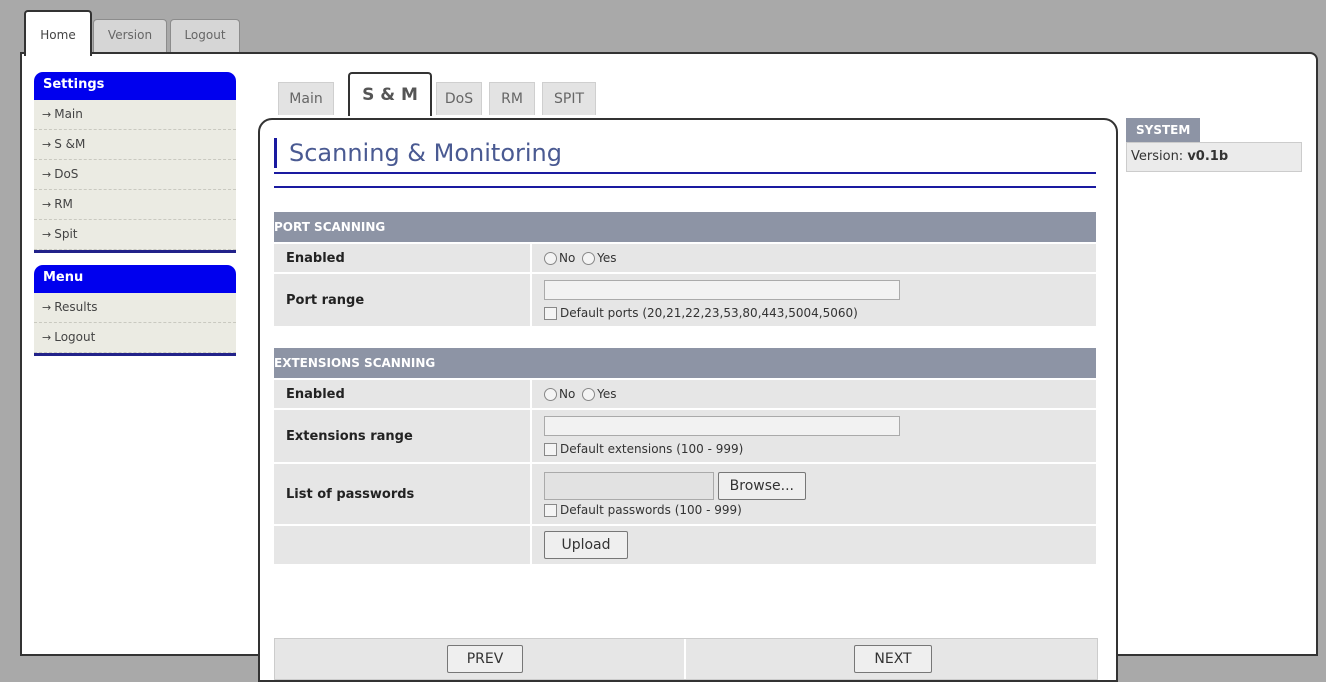  Describe the element at coordinates (135, 235) in the screenshot. I see `sidebar-item-spit: → Spit` at that location.